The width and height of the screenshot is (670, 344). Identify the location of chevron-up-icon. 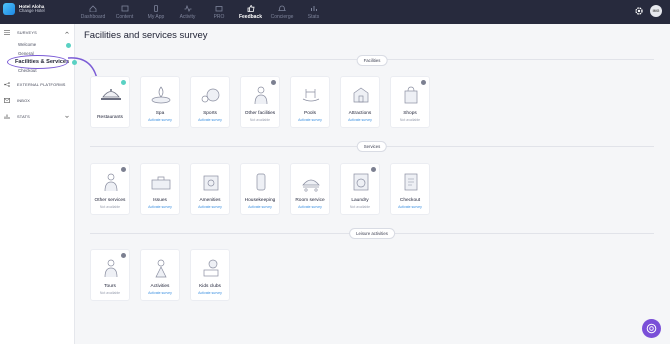
(67, 32).